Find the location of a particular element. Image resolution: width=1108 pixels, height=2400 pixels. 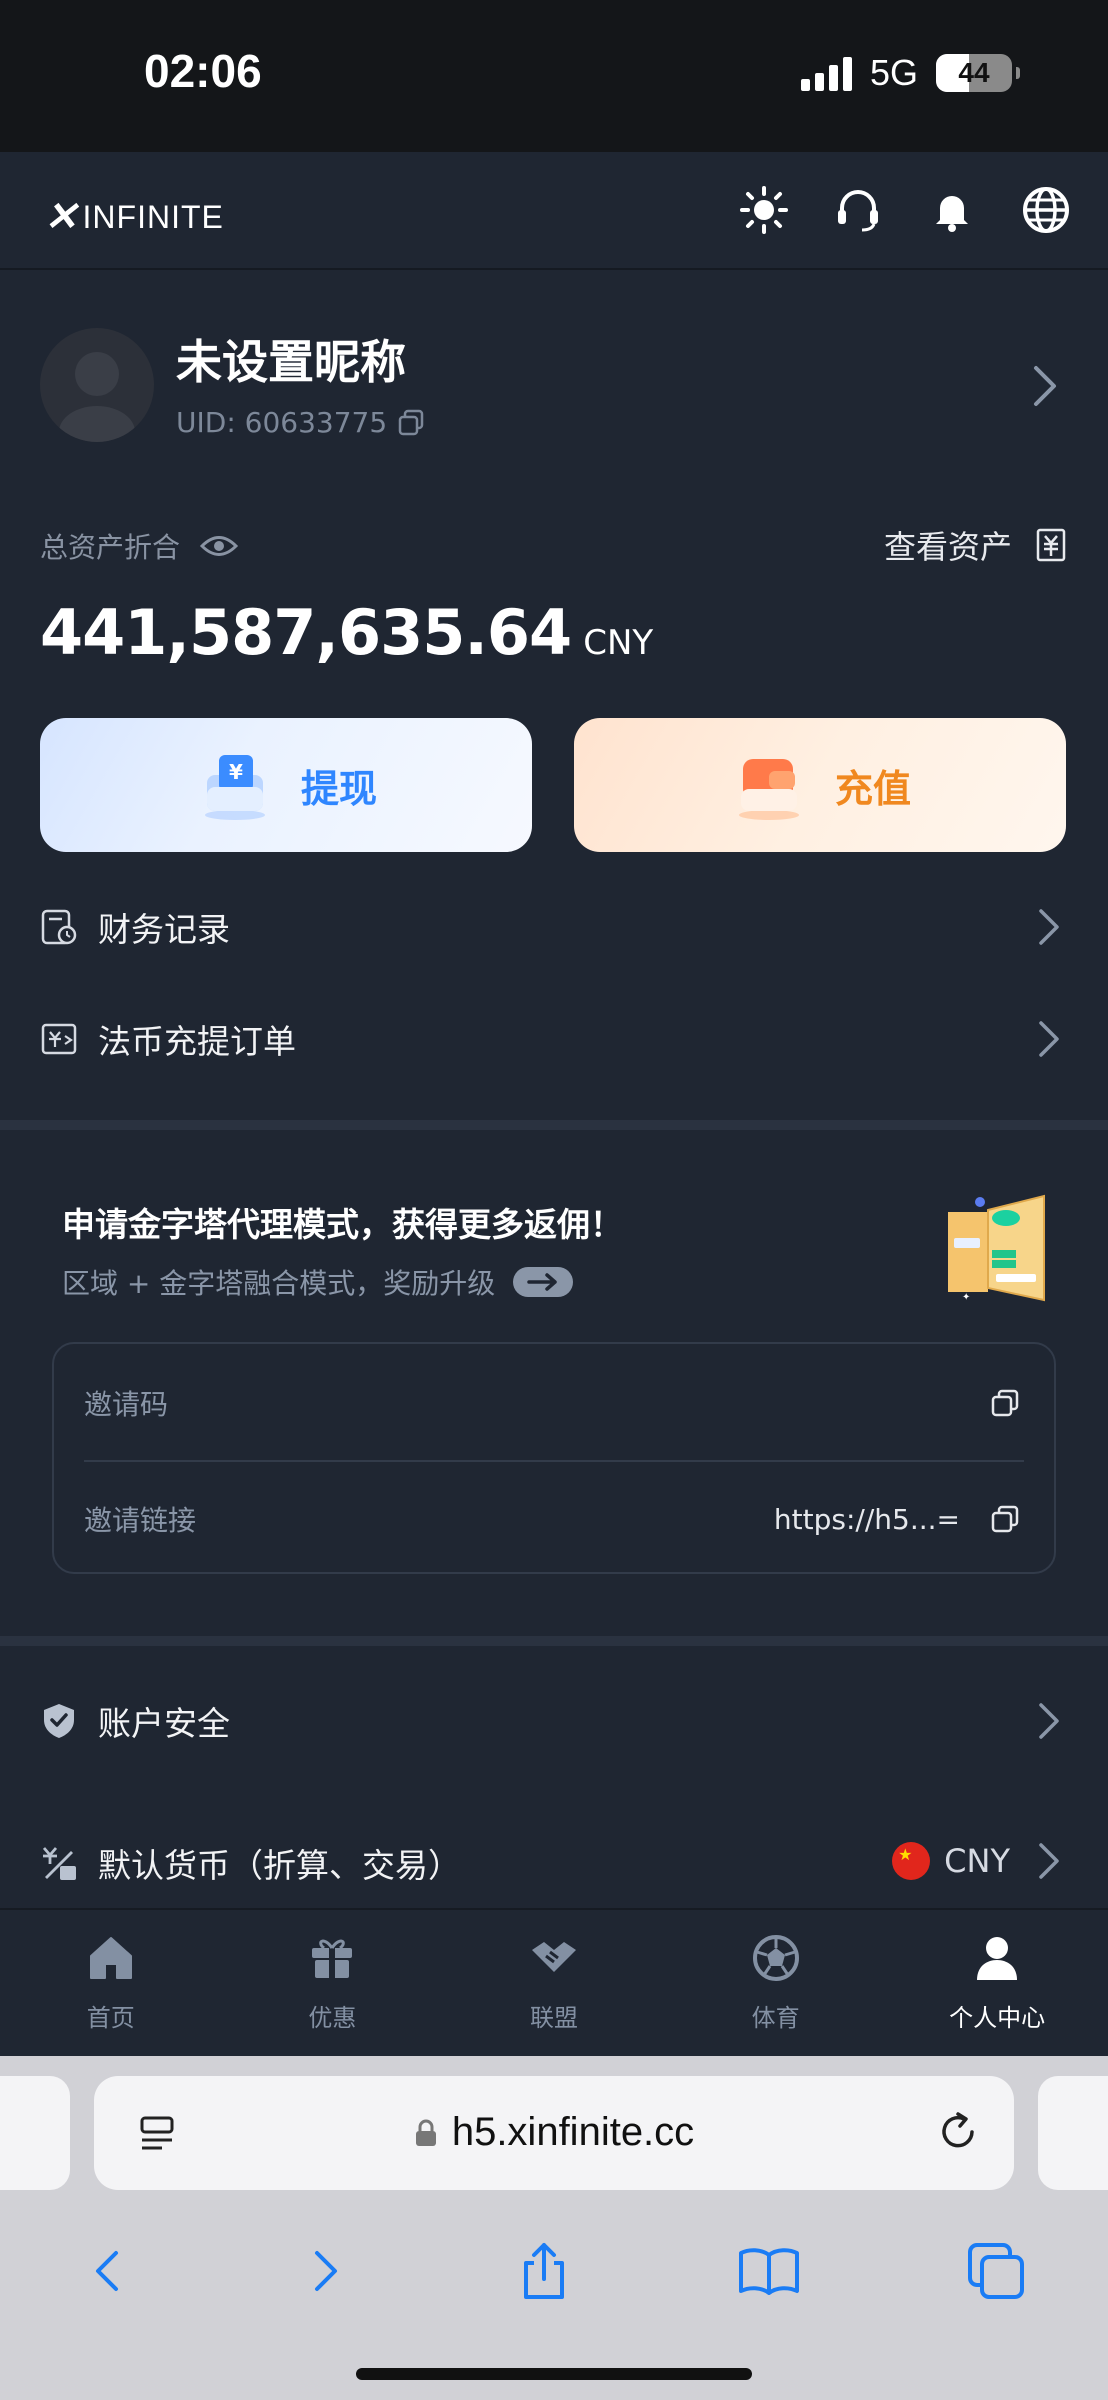

uid-row: UID: 60633775 is located at coordinates (300, 422).